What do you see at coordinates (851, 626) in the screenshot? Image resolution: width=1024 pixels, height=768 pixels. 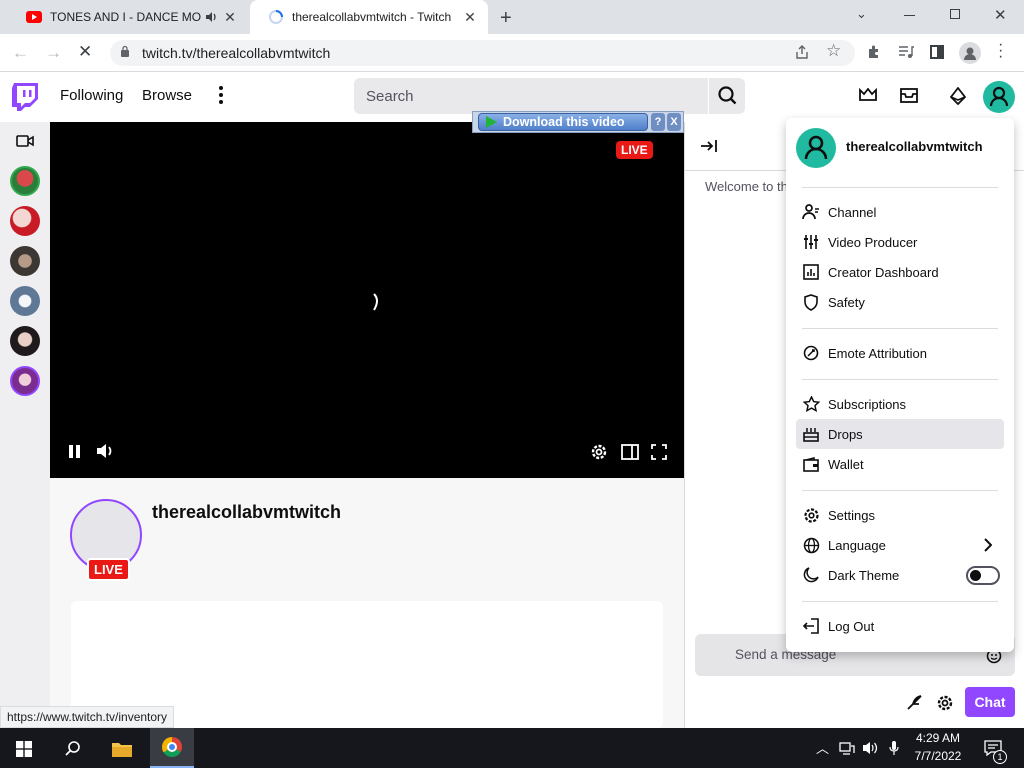 I see `menu-label: Log Out` at bounding box center [851, 626].